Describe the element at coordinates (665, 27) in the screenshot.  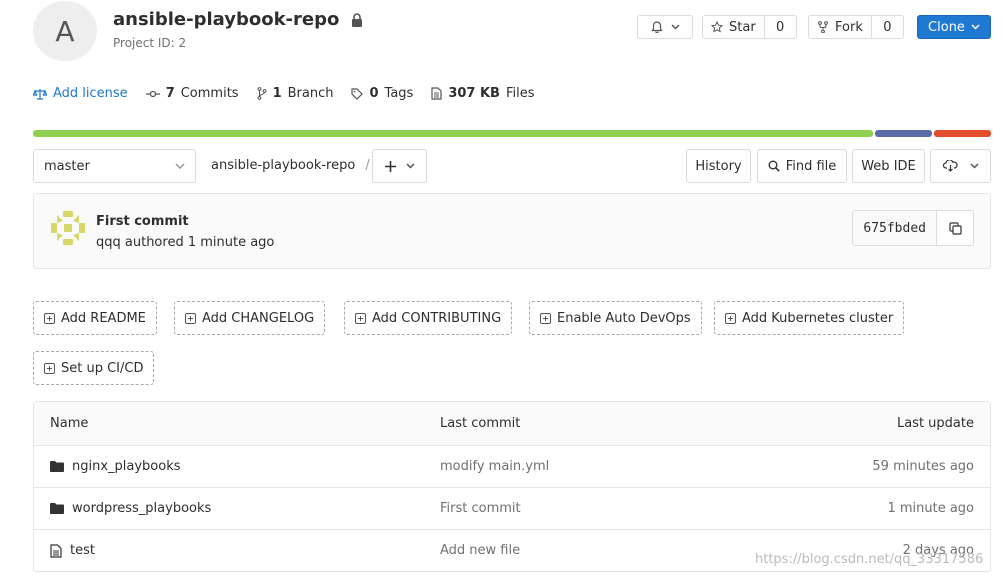
I see `notification-dropdown` at that location.